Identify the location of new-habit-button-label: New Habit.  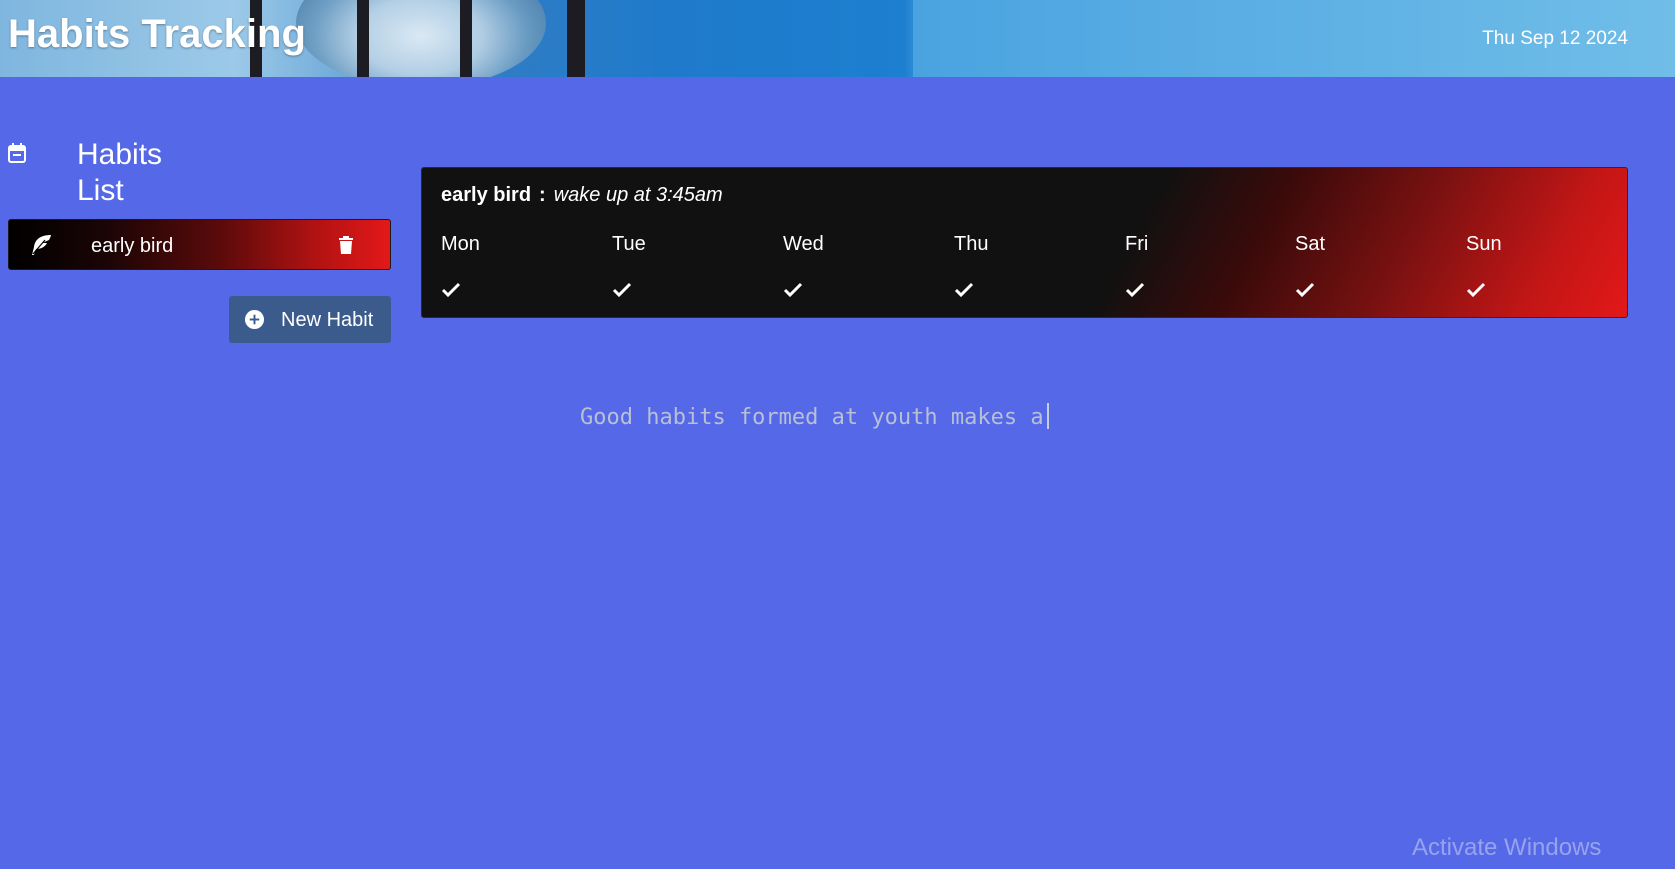
(327, 320).